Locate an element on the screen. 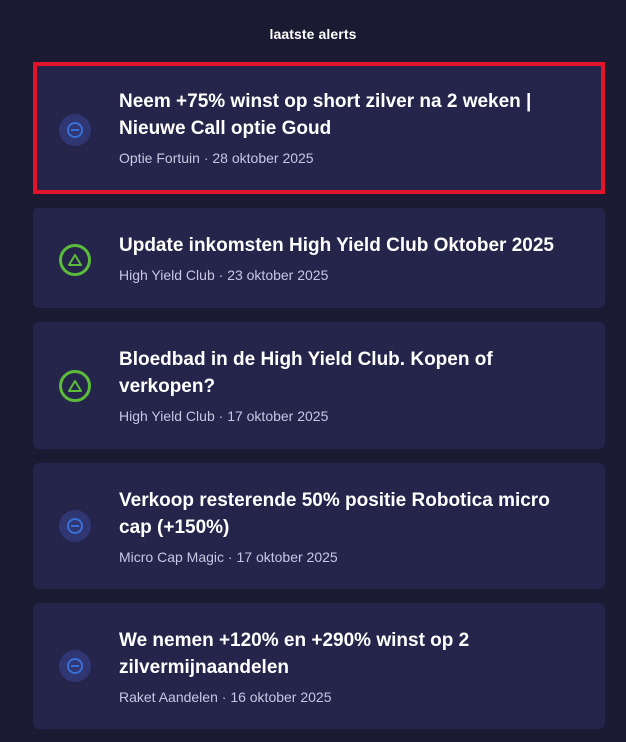  alert-meta: Optie Fortuin · 28 oktober 2025 is located at coordinates (352, 158).